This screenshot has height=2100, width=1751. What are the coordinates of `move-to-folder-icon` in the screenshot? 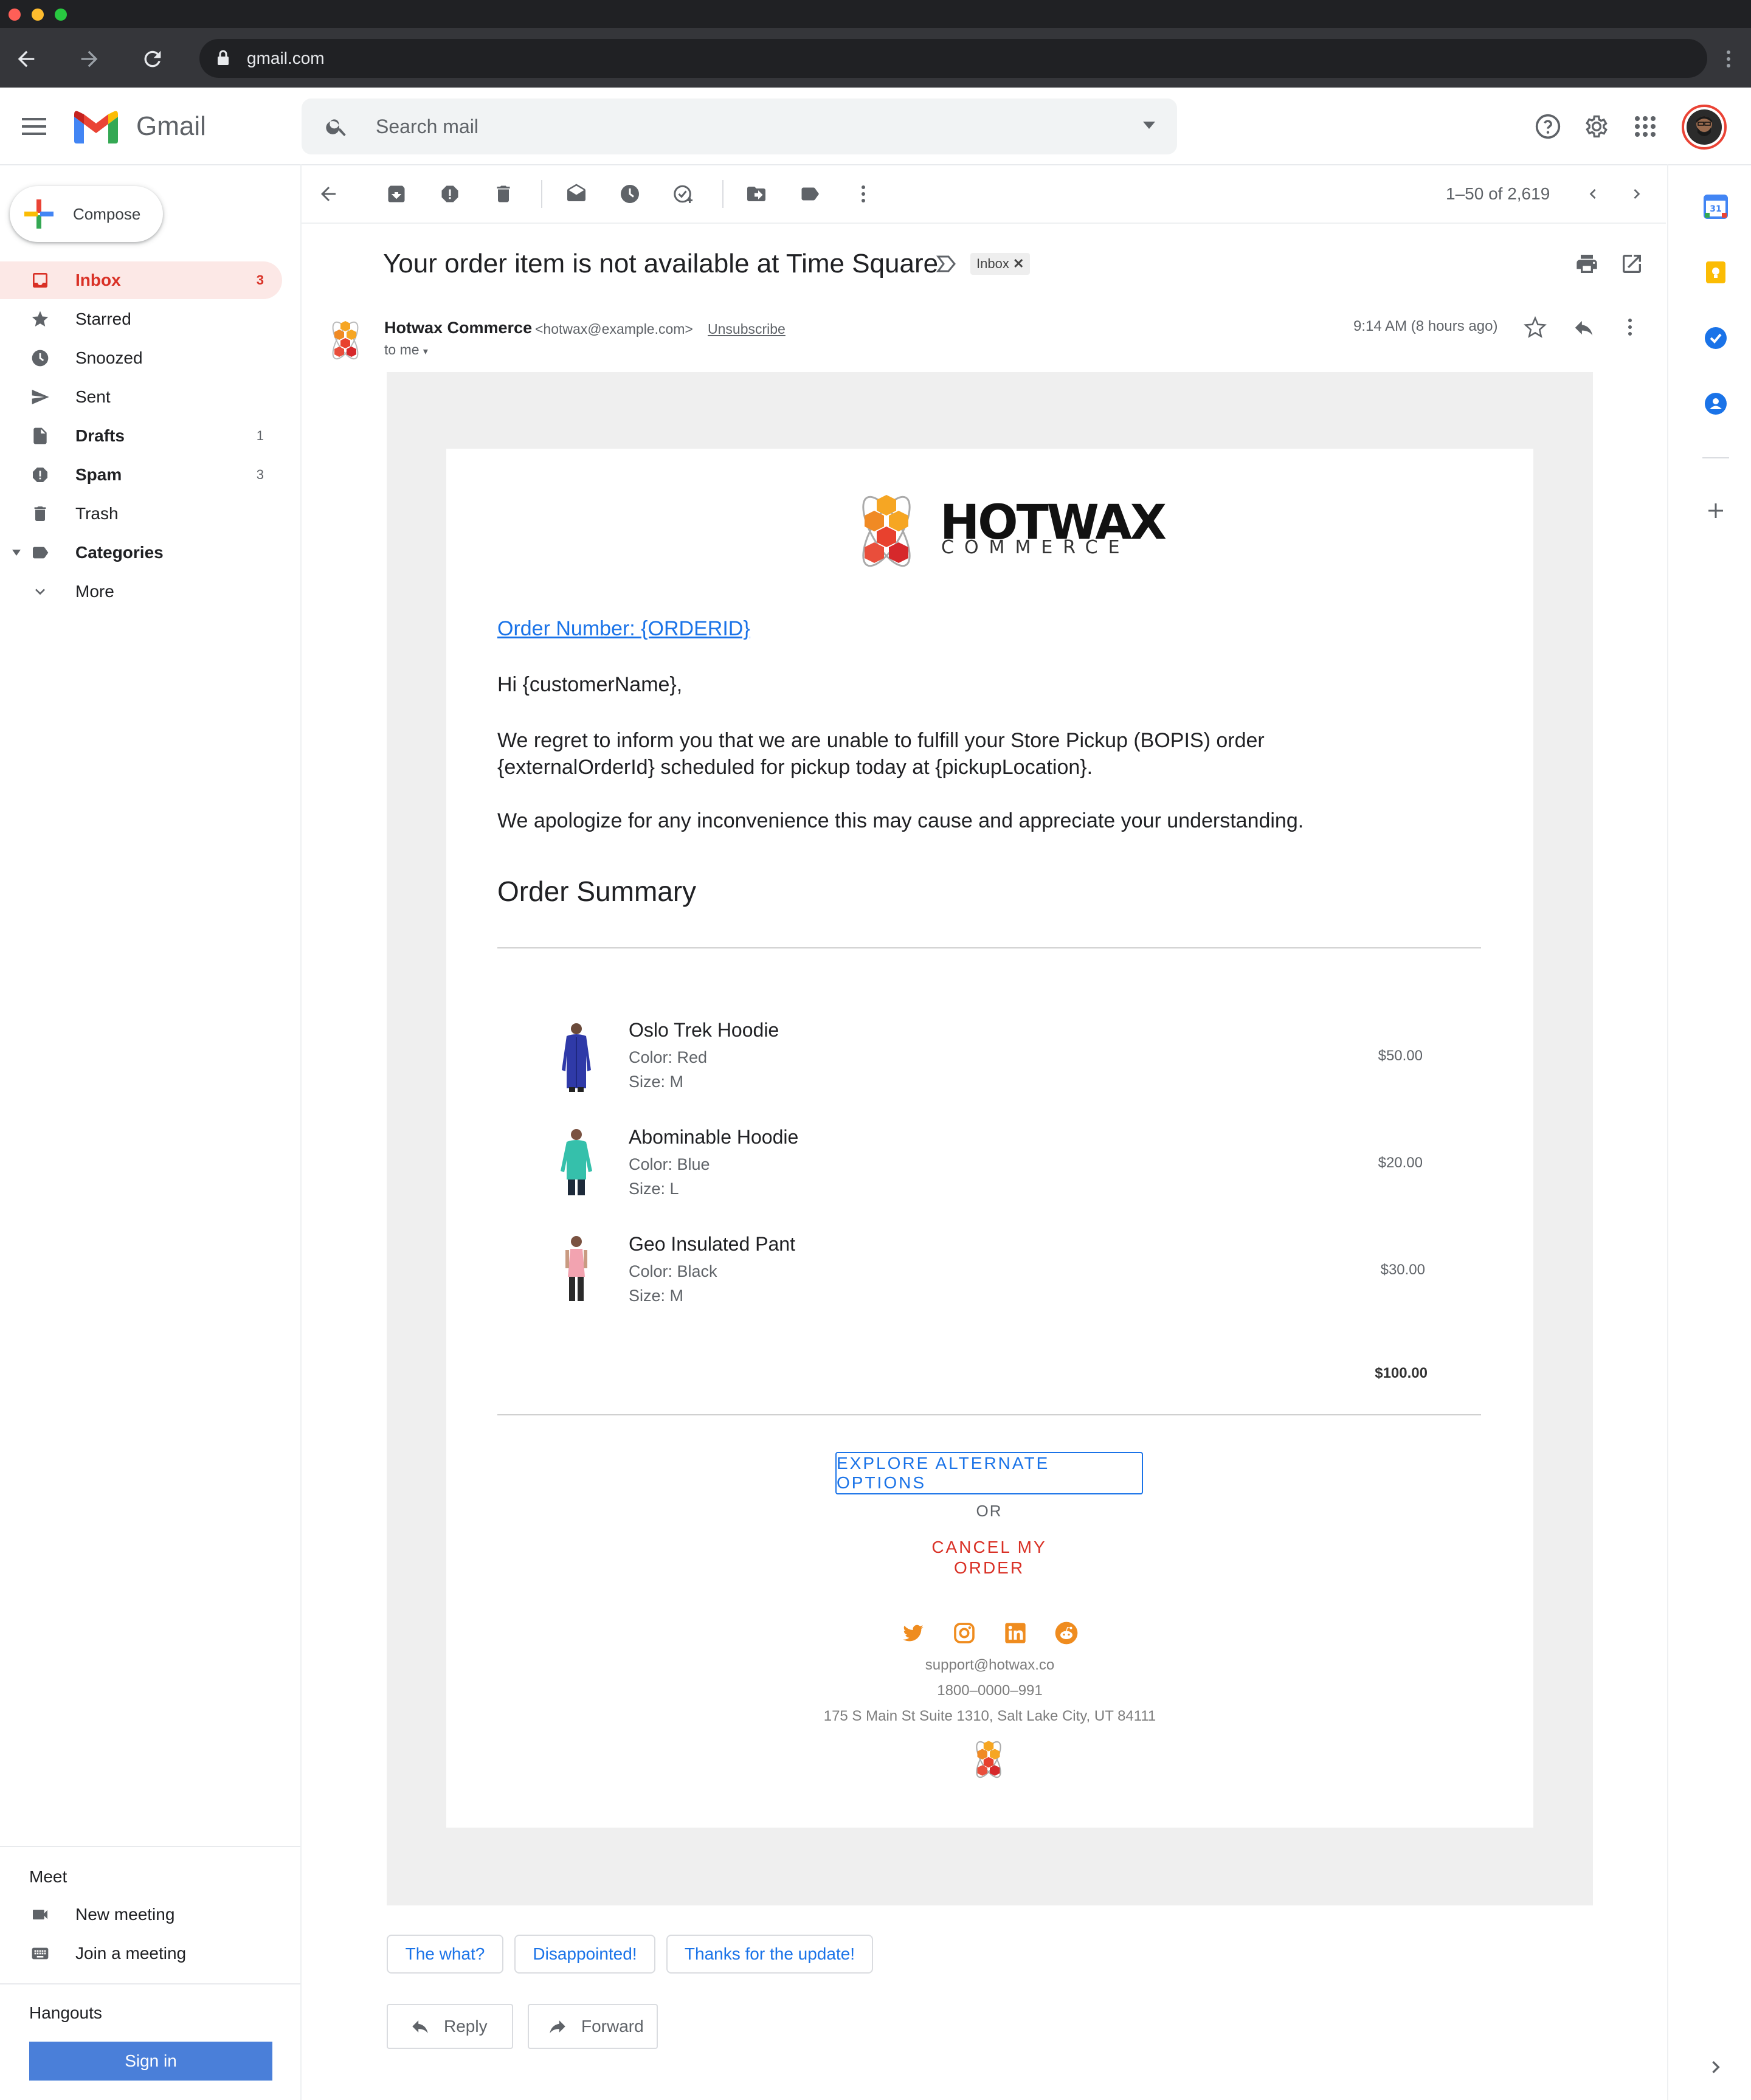 It's located at (756, 194).